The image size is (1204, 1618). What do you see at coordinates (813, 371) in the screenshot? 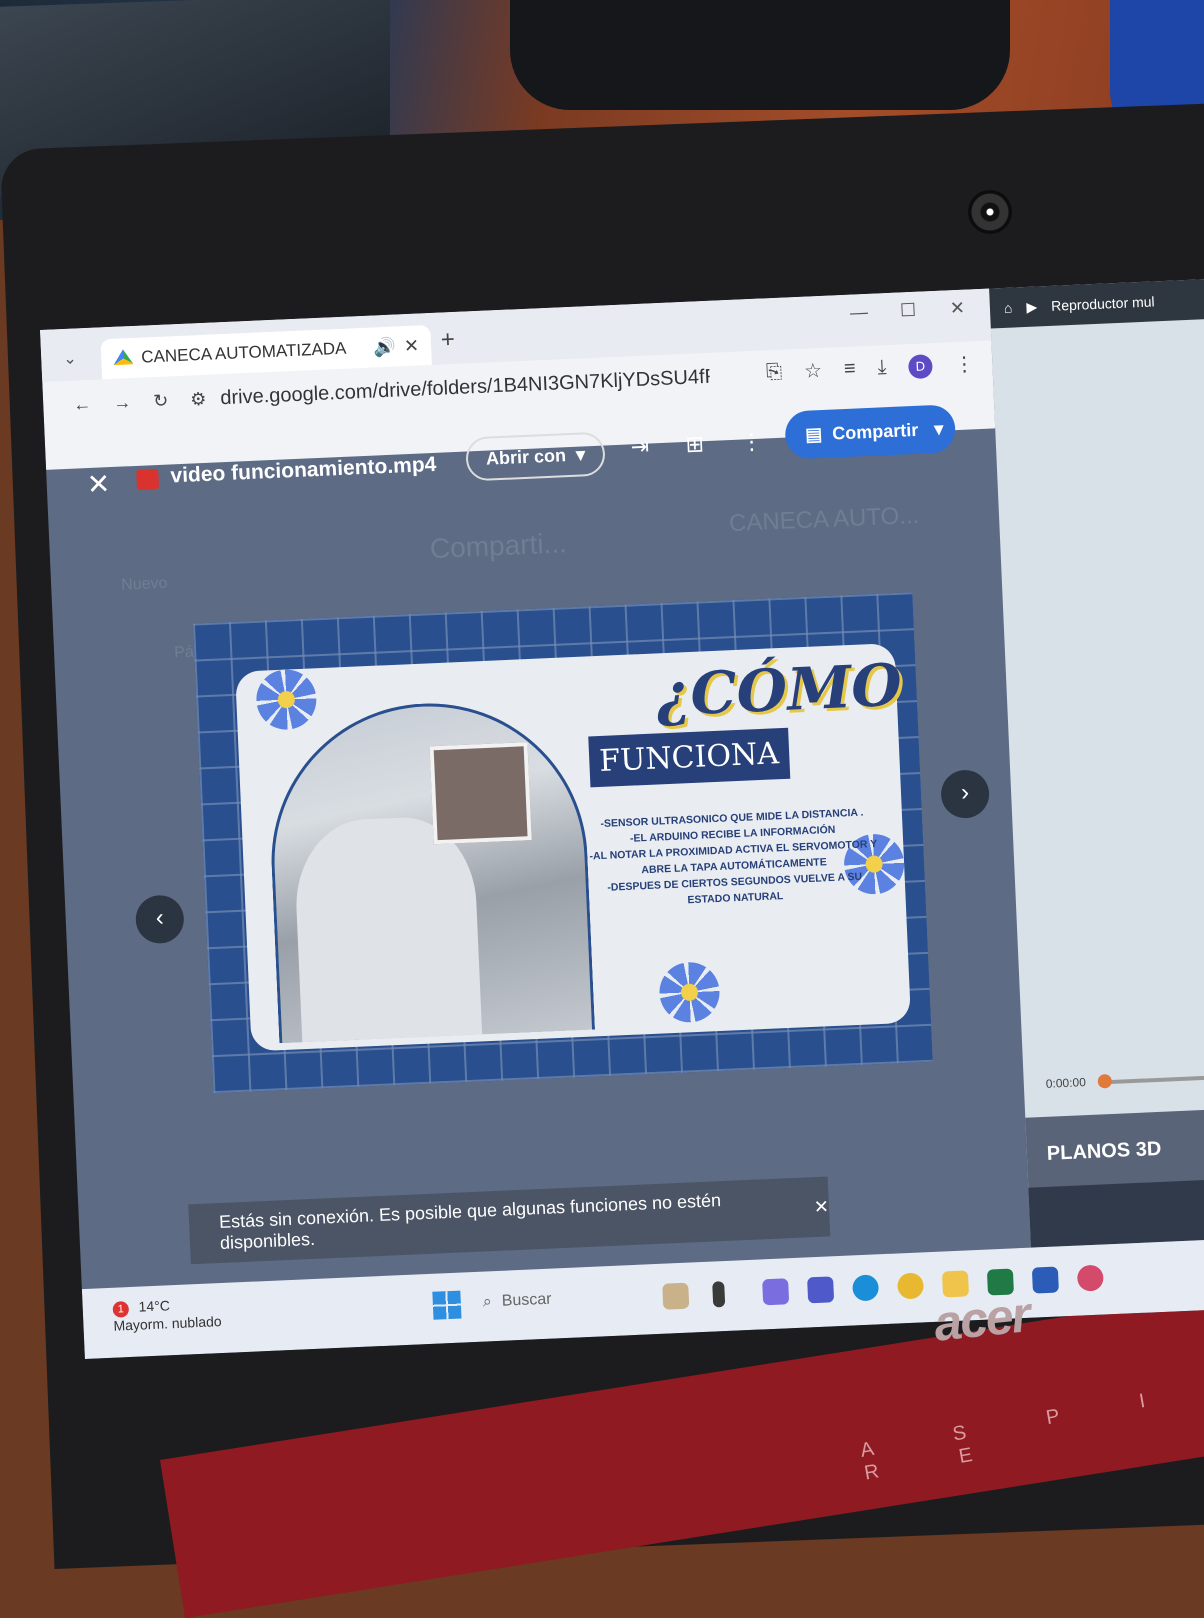
I see `bookmark-star-icon: ☆` at bounding box center [813, 371].